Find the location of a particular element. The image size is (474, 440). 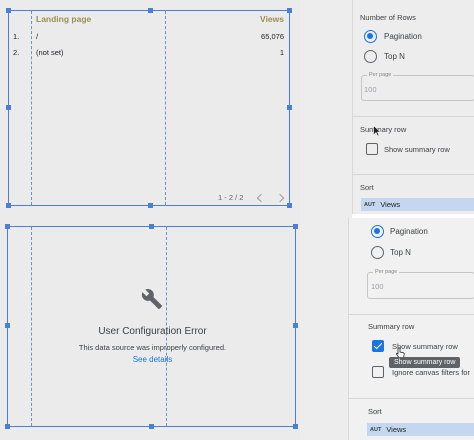

mouse-pointer-icon is located at coordinates (377, 131).